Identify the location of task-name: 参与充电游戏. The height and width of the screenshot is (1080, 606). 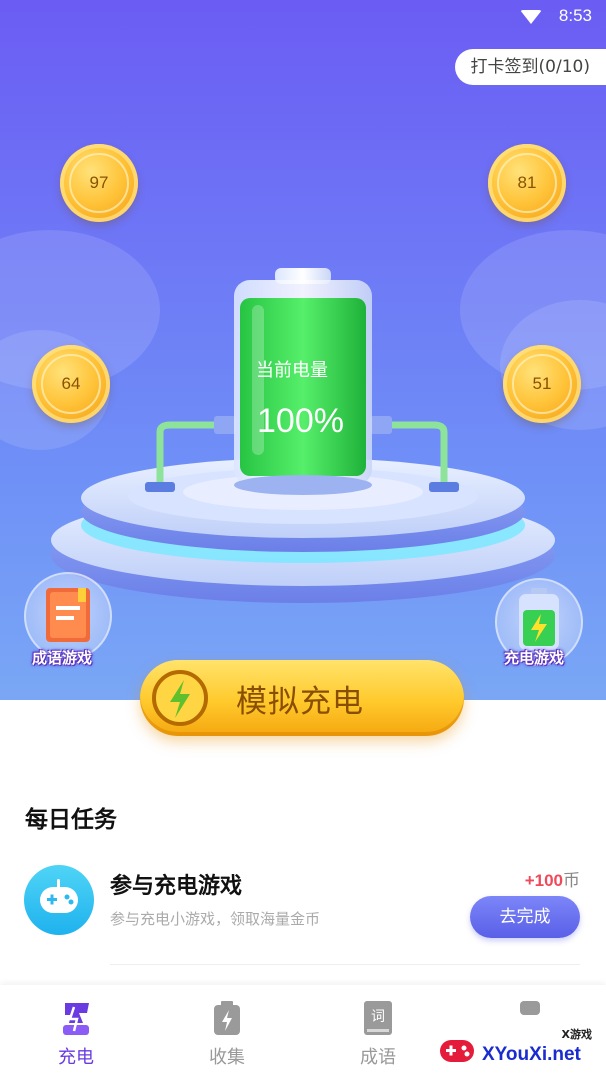
(176, 886).